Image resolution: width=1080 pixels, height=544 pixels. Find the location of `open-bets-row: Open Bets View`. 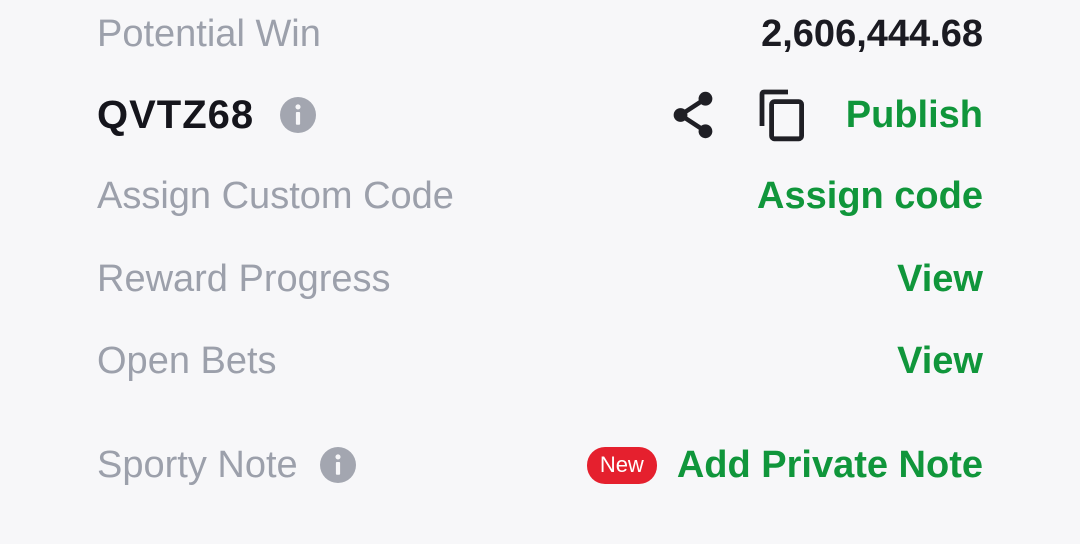

open-bets-row: Open Bets View is located at coordinates (540, 361).